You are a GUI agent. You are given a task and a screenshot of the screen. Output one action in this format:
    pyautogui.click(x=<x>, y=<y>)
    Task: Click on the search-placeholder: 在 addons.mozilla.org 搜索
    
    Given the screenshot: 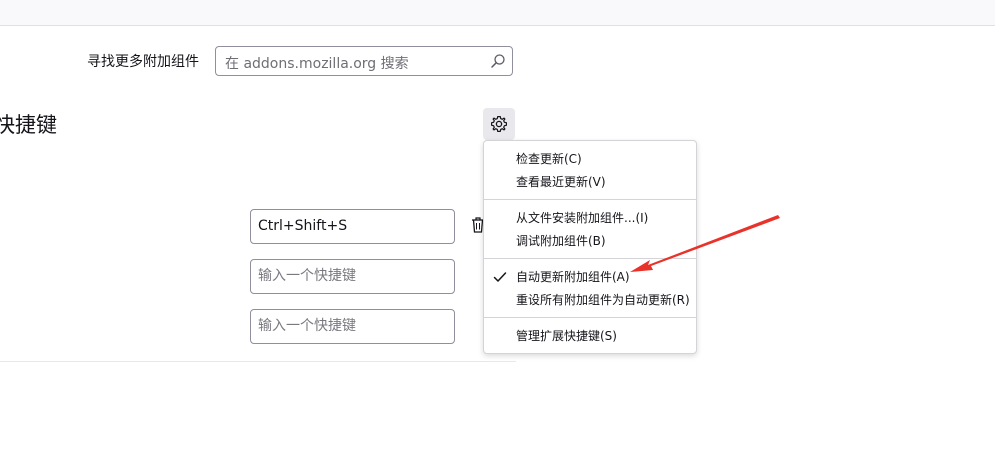 What is the action you would take?
    pyautogui.click(x=317, y=64)
    